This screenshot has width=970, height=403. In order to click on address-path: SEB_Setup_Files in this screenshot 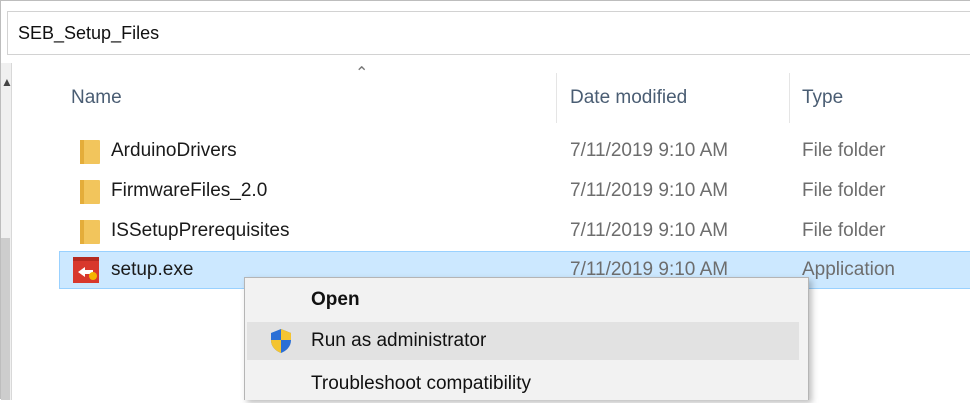, I will do `click(89, 33)`.